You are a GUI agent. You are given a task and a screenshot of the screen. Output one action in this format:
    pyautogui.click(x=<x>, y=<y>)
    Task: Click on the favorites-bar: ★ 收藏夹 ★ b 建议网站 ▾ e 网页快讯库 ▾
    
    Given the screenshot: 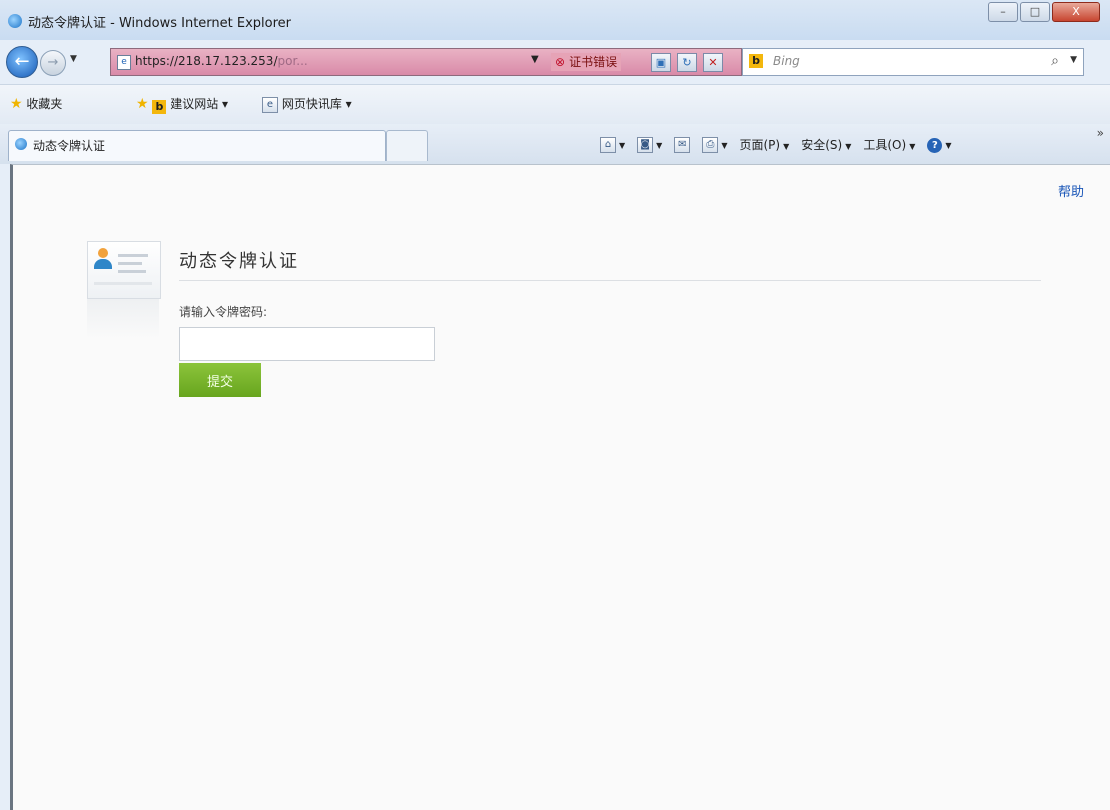 What is the action you would take?
    pyautogui.click(x=555, y=104)
    